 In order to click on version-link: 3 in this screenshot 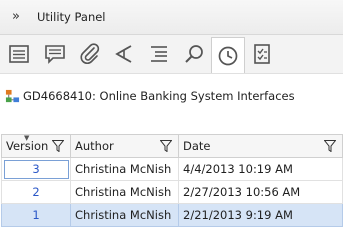, I will do `click(36, 169)`.